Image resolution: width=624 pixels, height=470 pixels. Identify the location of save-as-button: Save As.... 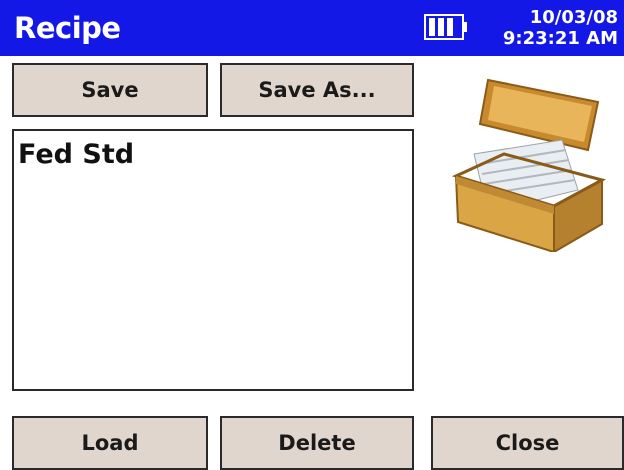
(317, 90).